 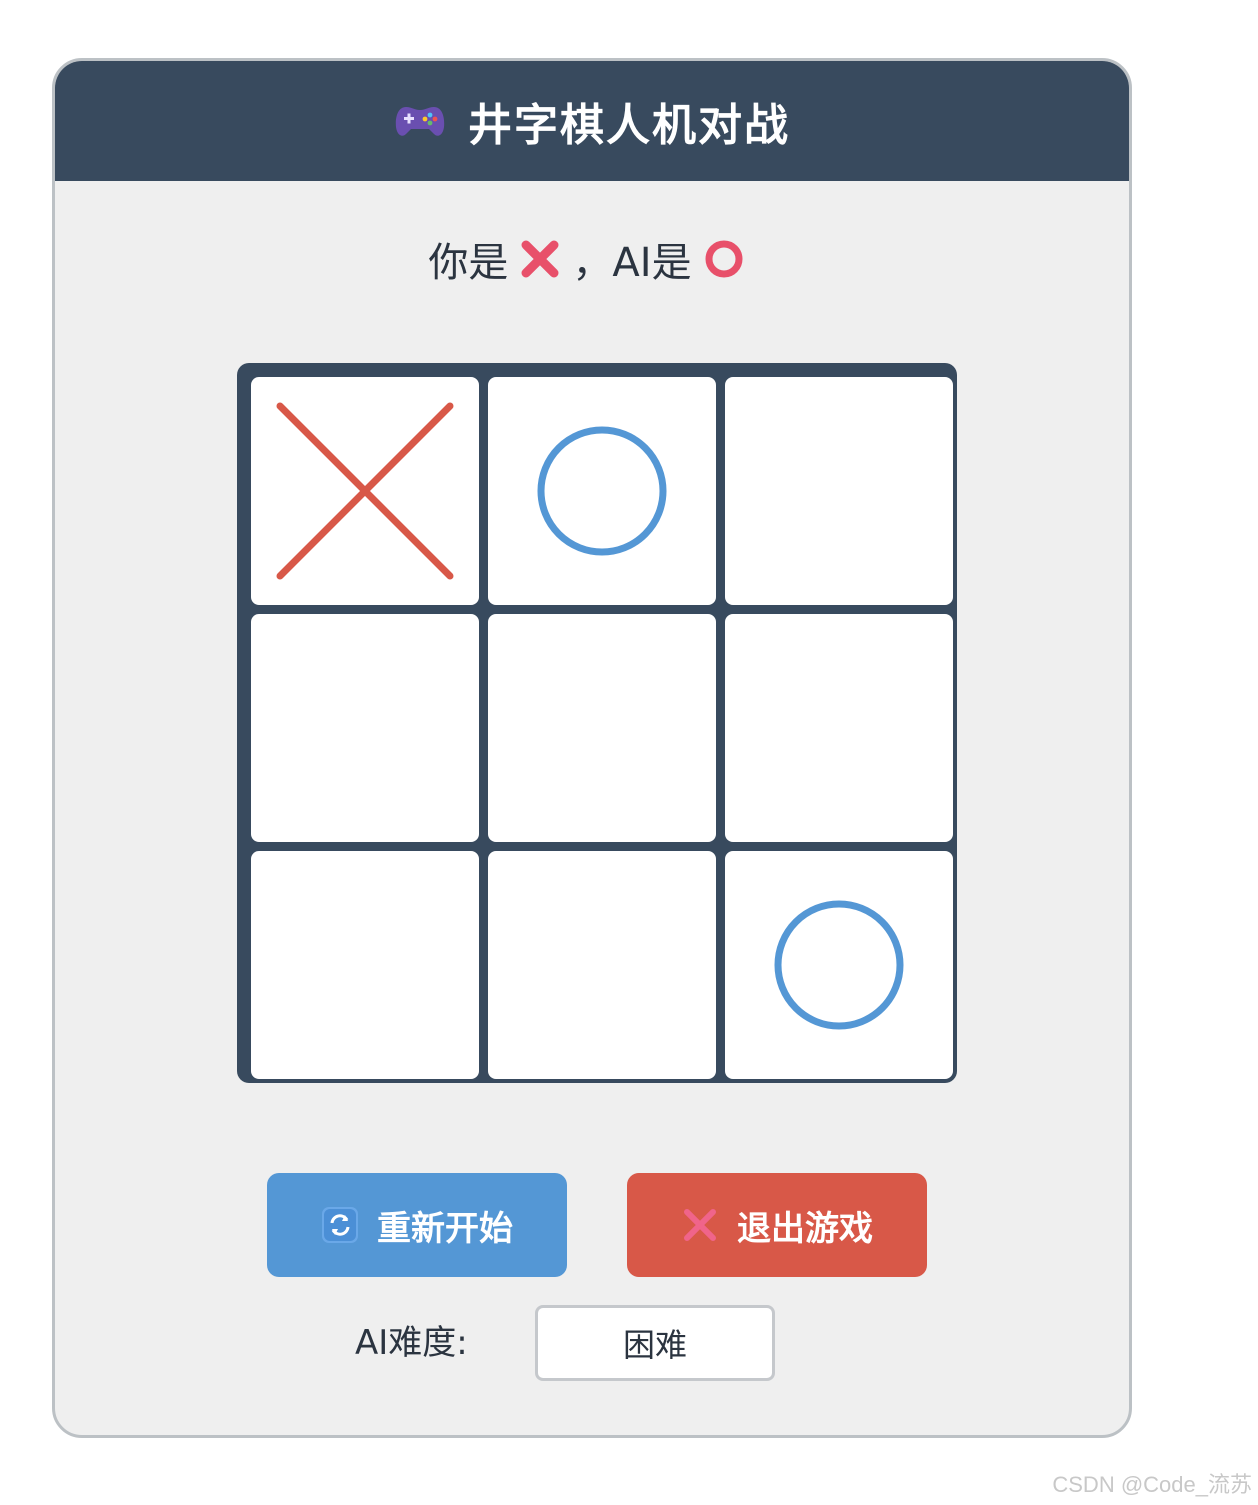 What do you see at coordinates (468, 263) in the screenshot?
I see `you-are-label: 你是` at bounding box center [468, 263].